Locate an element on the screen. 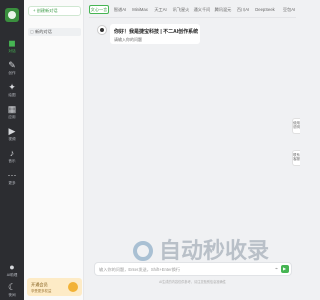  customer-service-button: 联系客服 is located at coordinates (296, 158).